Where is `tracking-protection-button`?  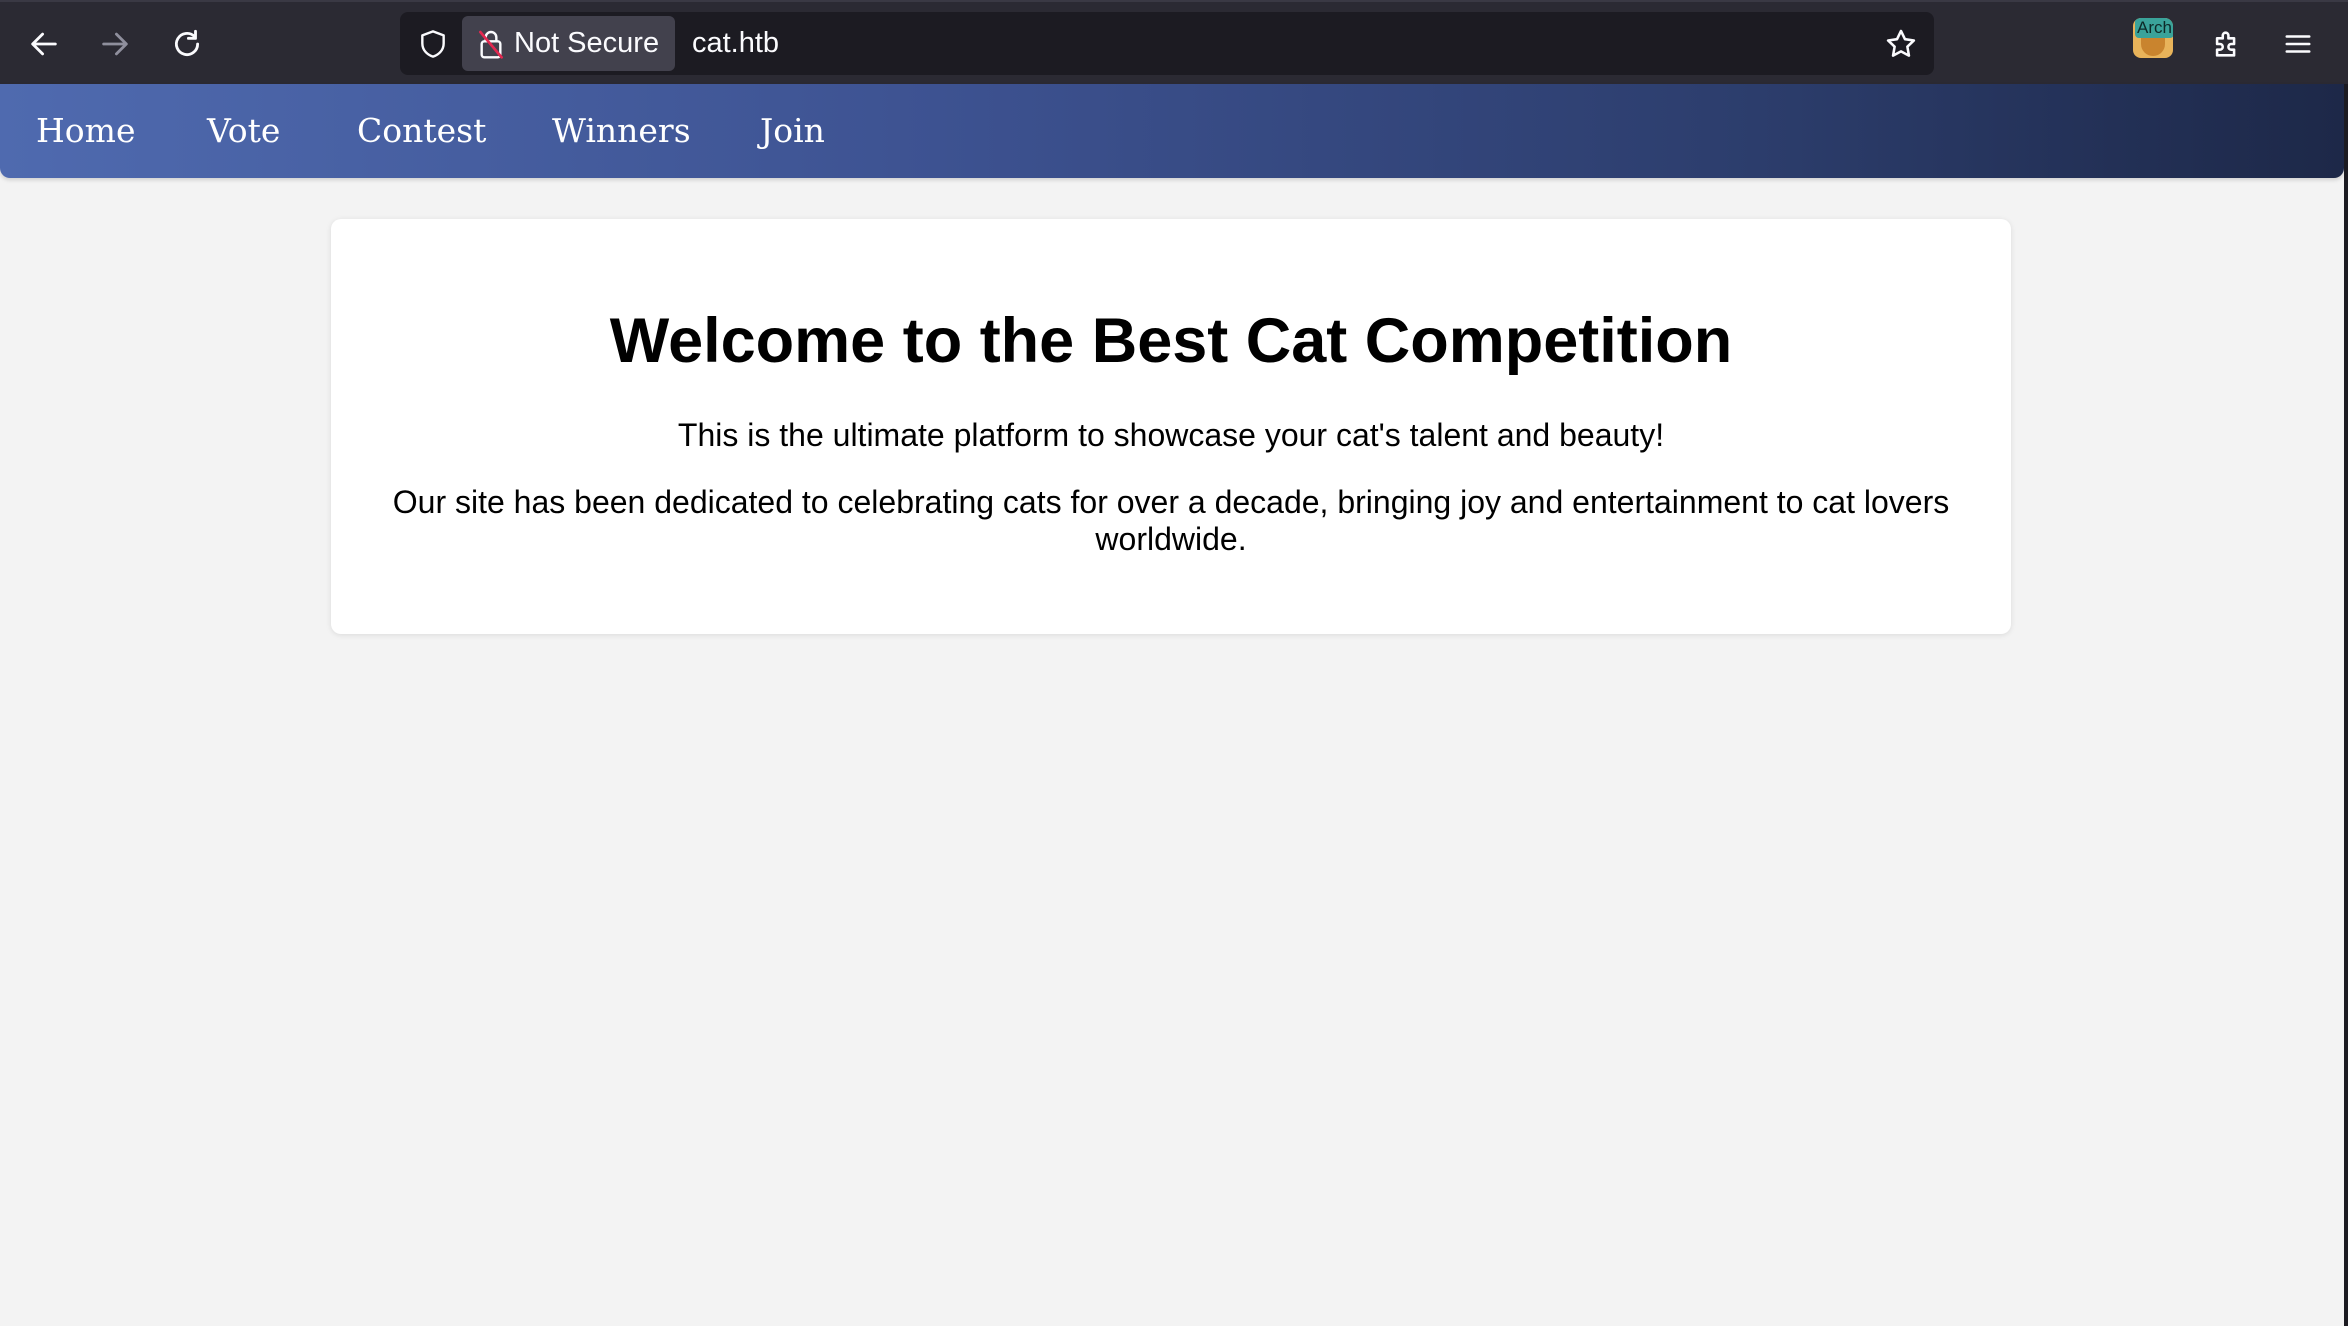 tracking-protection-button is located at coordinates (433, 44).